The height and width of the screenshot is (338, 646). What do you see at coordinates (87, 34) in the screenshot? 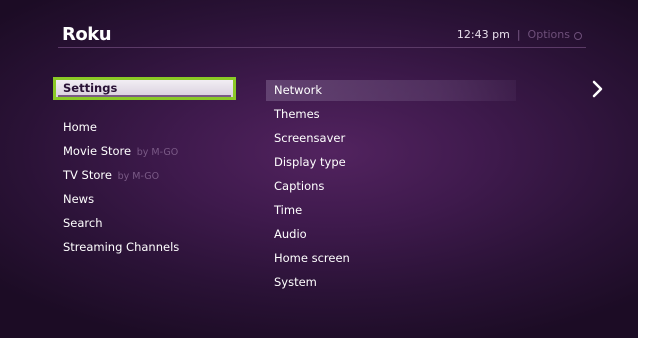
I see `roku-logo: Roku` at bounding box center [87, 34].